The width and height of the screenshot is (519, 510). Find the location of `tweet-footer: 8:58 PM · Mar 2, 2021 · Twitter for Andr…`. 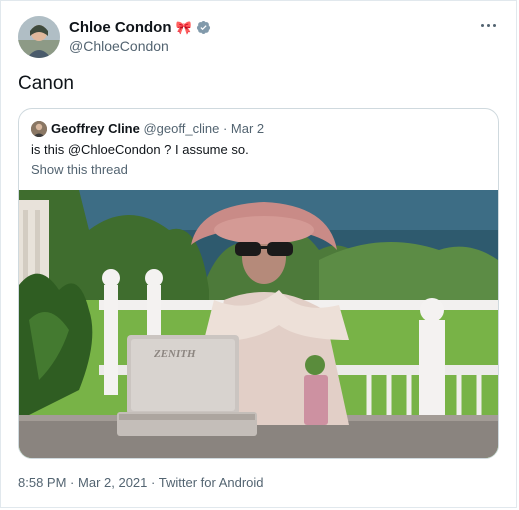

tweet-footer: 8:58 PM · Mar 2, 2021 · Twitter for Andr… is located at coordinates (141, 482).